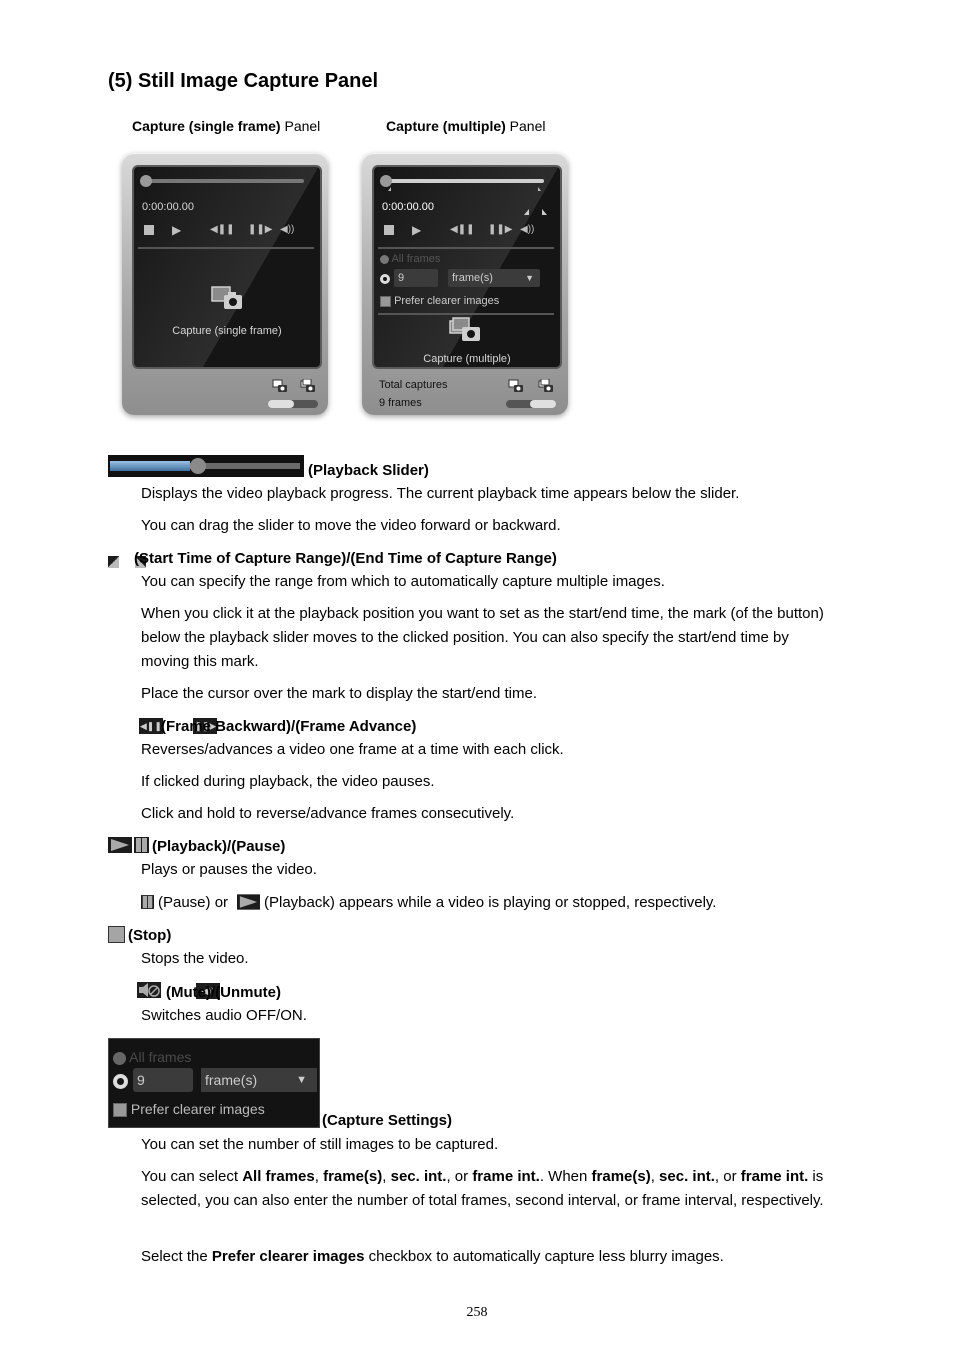 The height and width of the screenshot is (1350, 954). I want to click on slider-thumb, so click(198, 466).